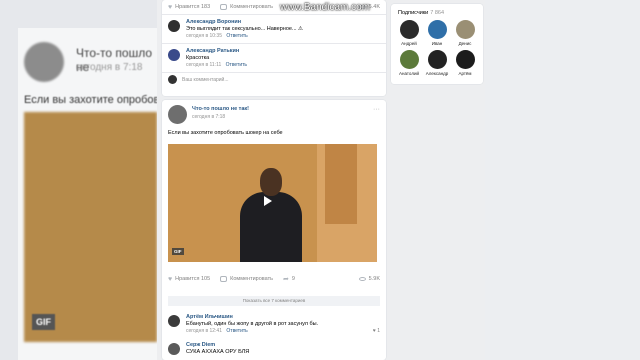  I want to click on subscriber: Андрей, so click(409, 33).